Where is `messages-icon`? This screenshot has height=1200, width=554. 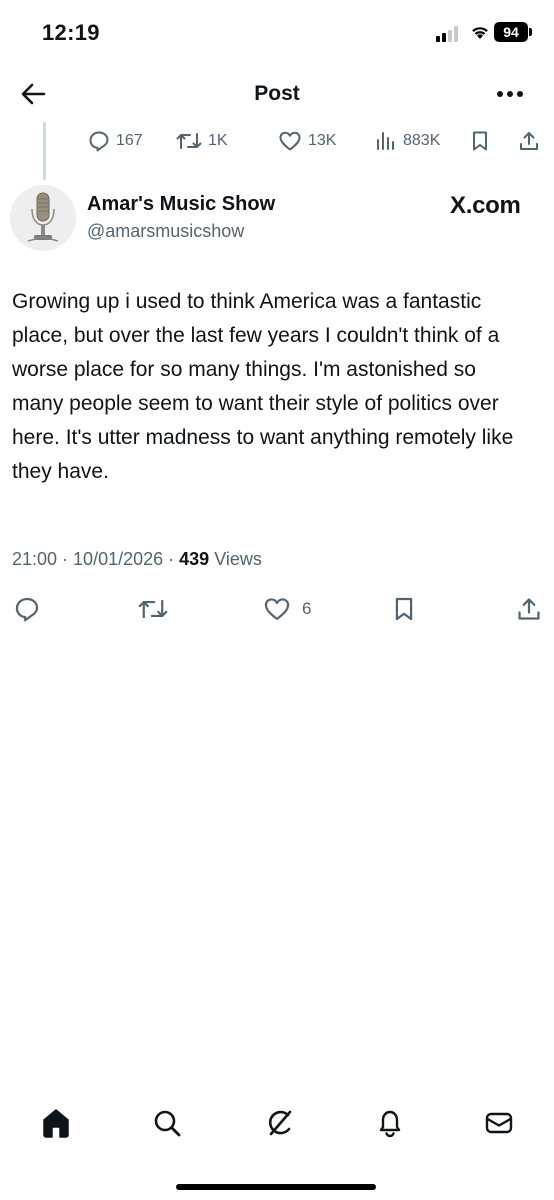 messages-icon is located at coordinates (499, 1123).